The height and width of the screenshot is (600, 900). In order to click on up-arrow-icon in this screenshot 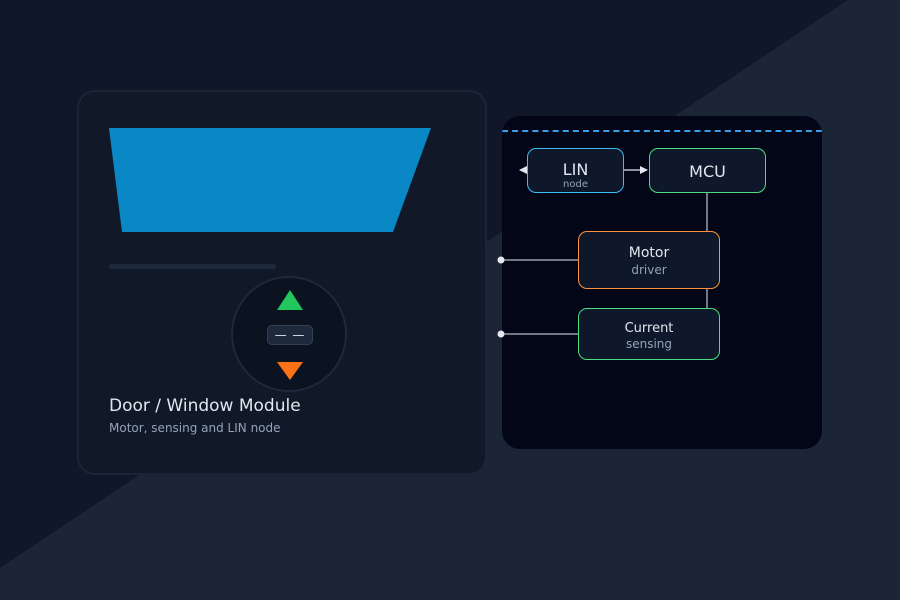, I will do `click(290, 300)`.